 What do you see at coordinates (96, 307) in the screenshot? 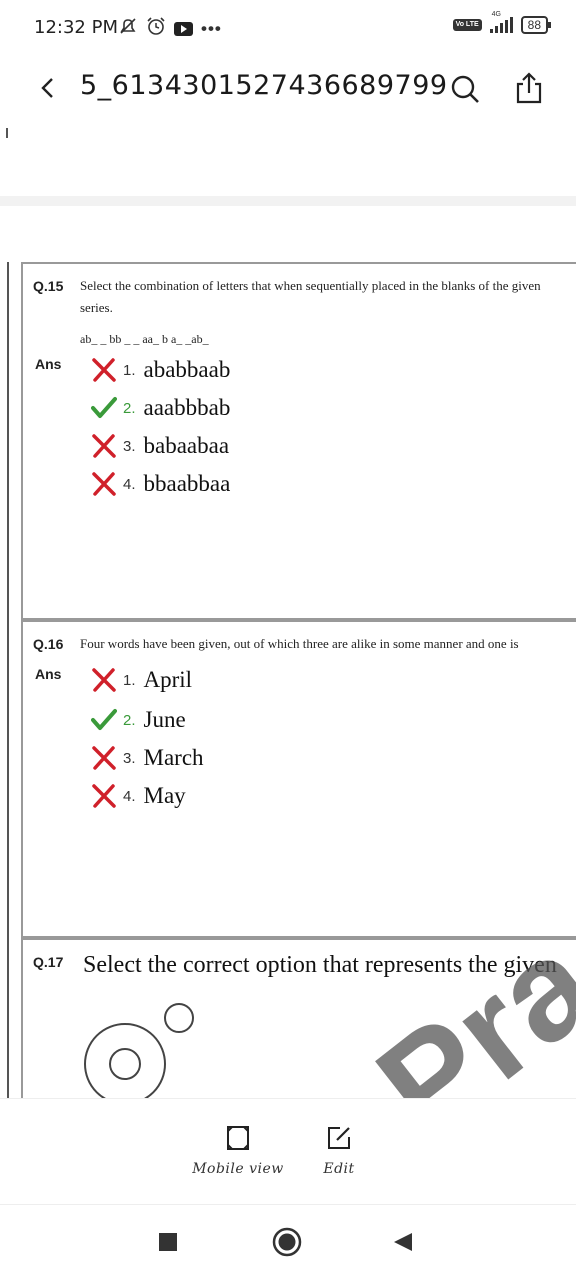
I see `question-text-continued: series.` at bounding box center [96, 307].